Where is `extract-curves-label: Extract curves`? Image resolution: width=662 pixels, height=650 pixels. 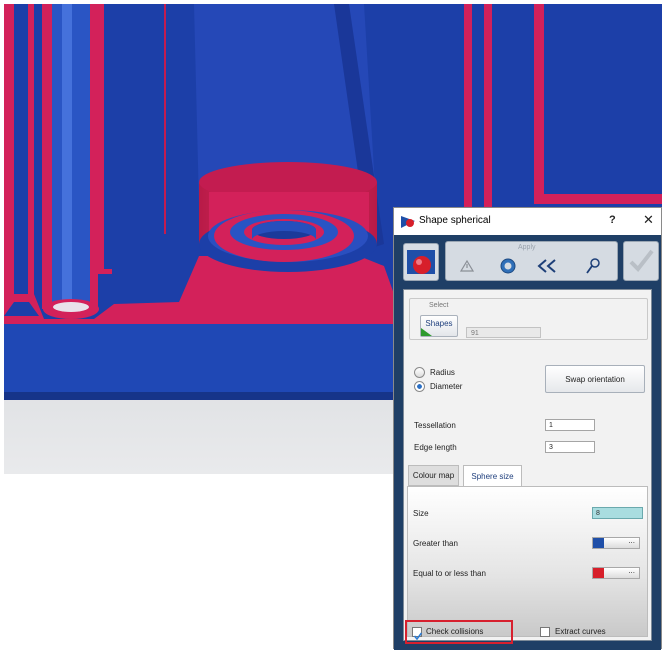
extract-curves-label: Extract curves is located at coordinates (580, 631).